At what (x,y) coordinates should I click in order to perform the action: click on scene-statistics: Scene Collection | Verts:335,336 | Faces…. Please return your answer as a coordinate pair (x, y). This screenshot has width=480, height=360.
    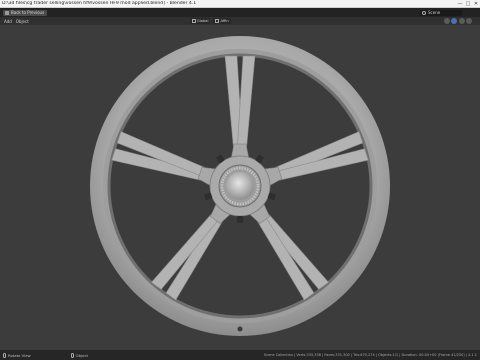
    Looking at the image, I should click on (370, 355).